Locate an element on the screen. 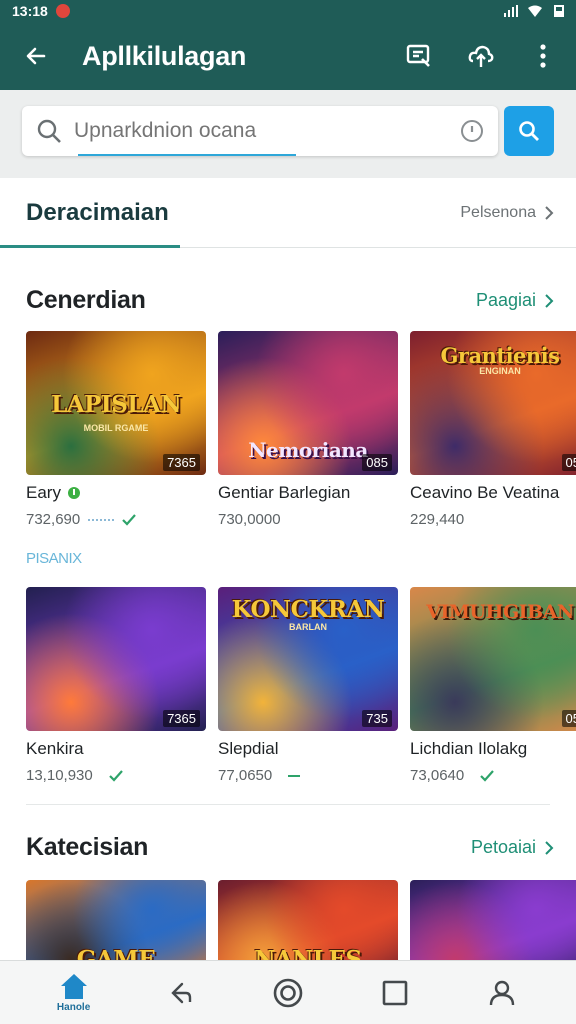  section-header: Katecisian Petoaiai is located at coordinates (288, 847).